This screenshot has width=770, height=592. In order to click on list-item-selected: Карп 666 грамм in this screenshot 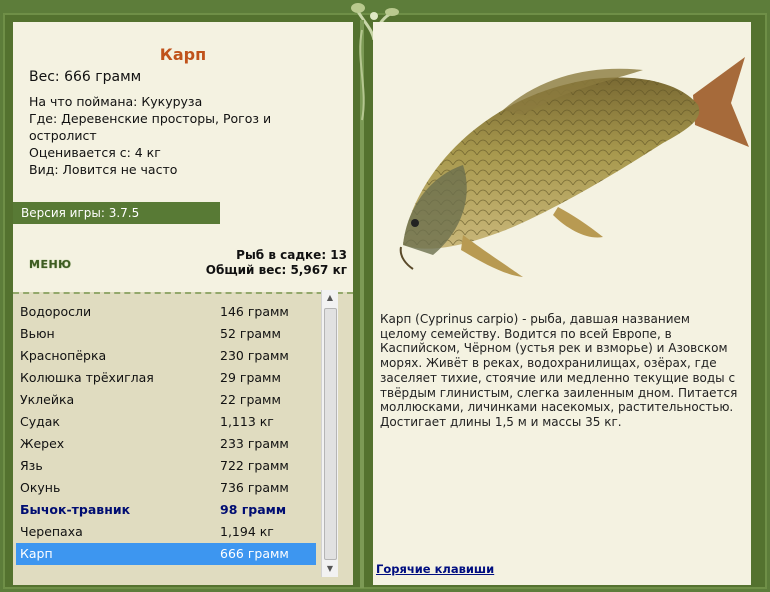, I will do `click(166, 554)`.